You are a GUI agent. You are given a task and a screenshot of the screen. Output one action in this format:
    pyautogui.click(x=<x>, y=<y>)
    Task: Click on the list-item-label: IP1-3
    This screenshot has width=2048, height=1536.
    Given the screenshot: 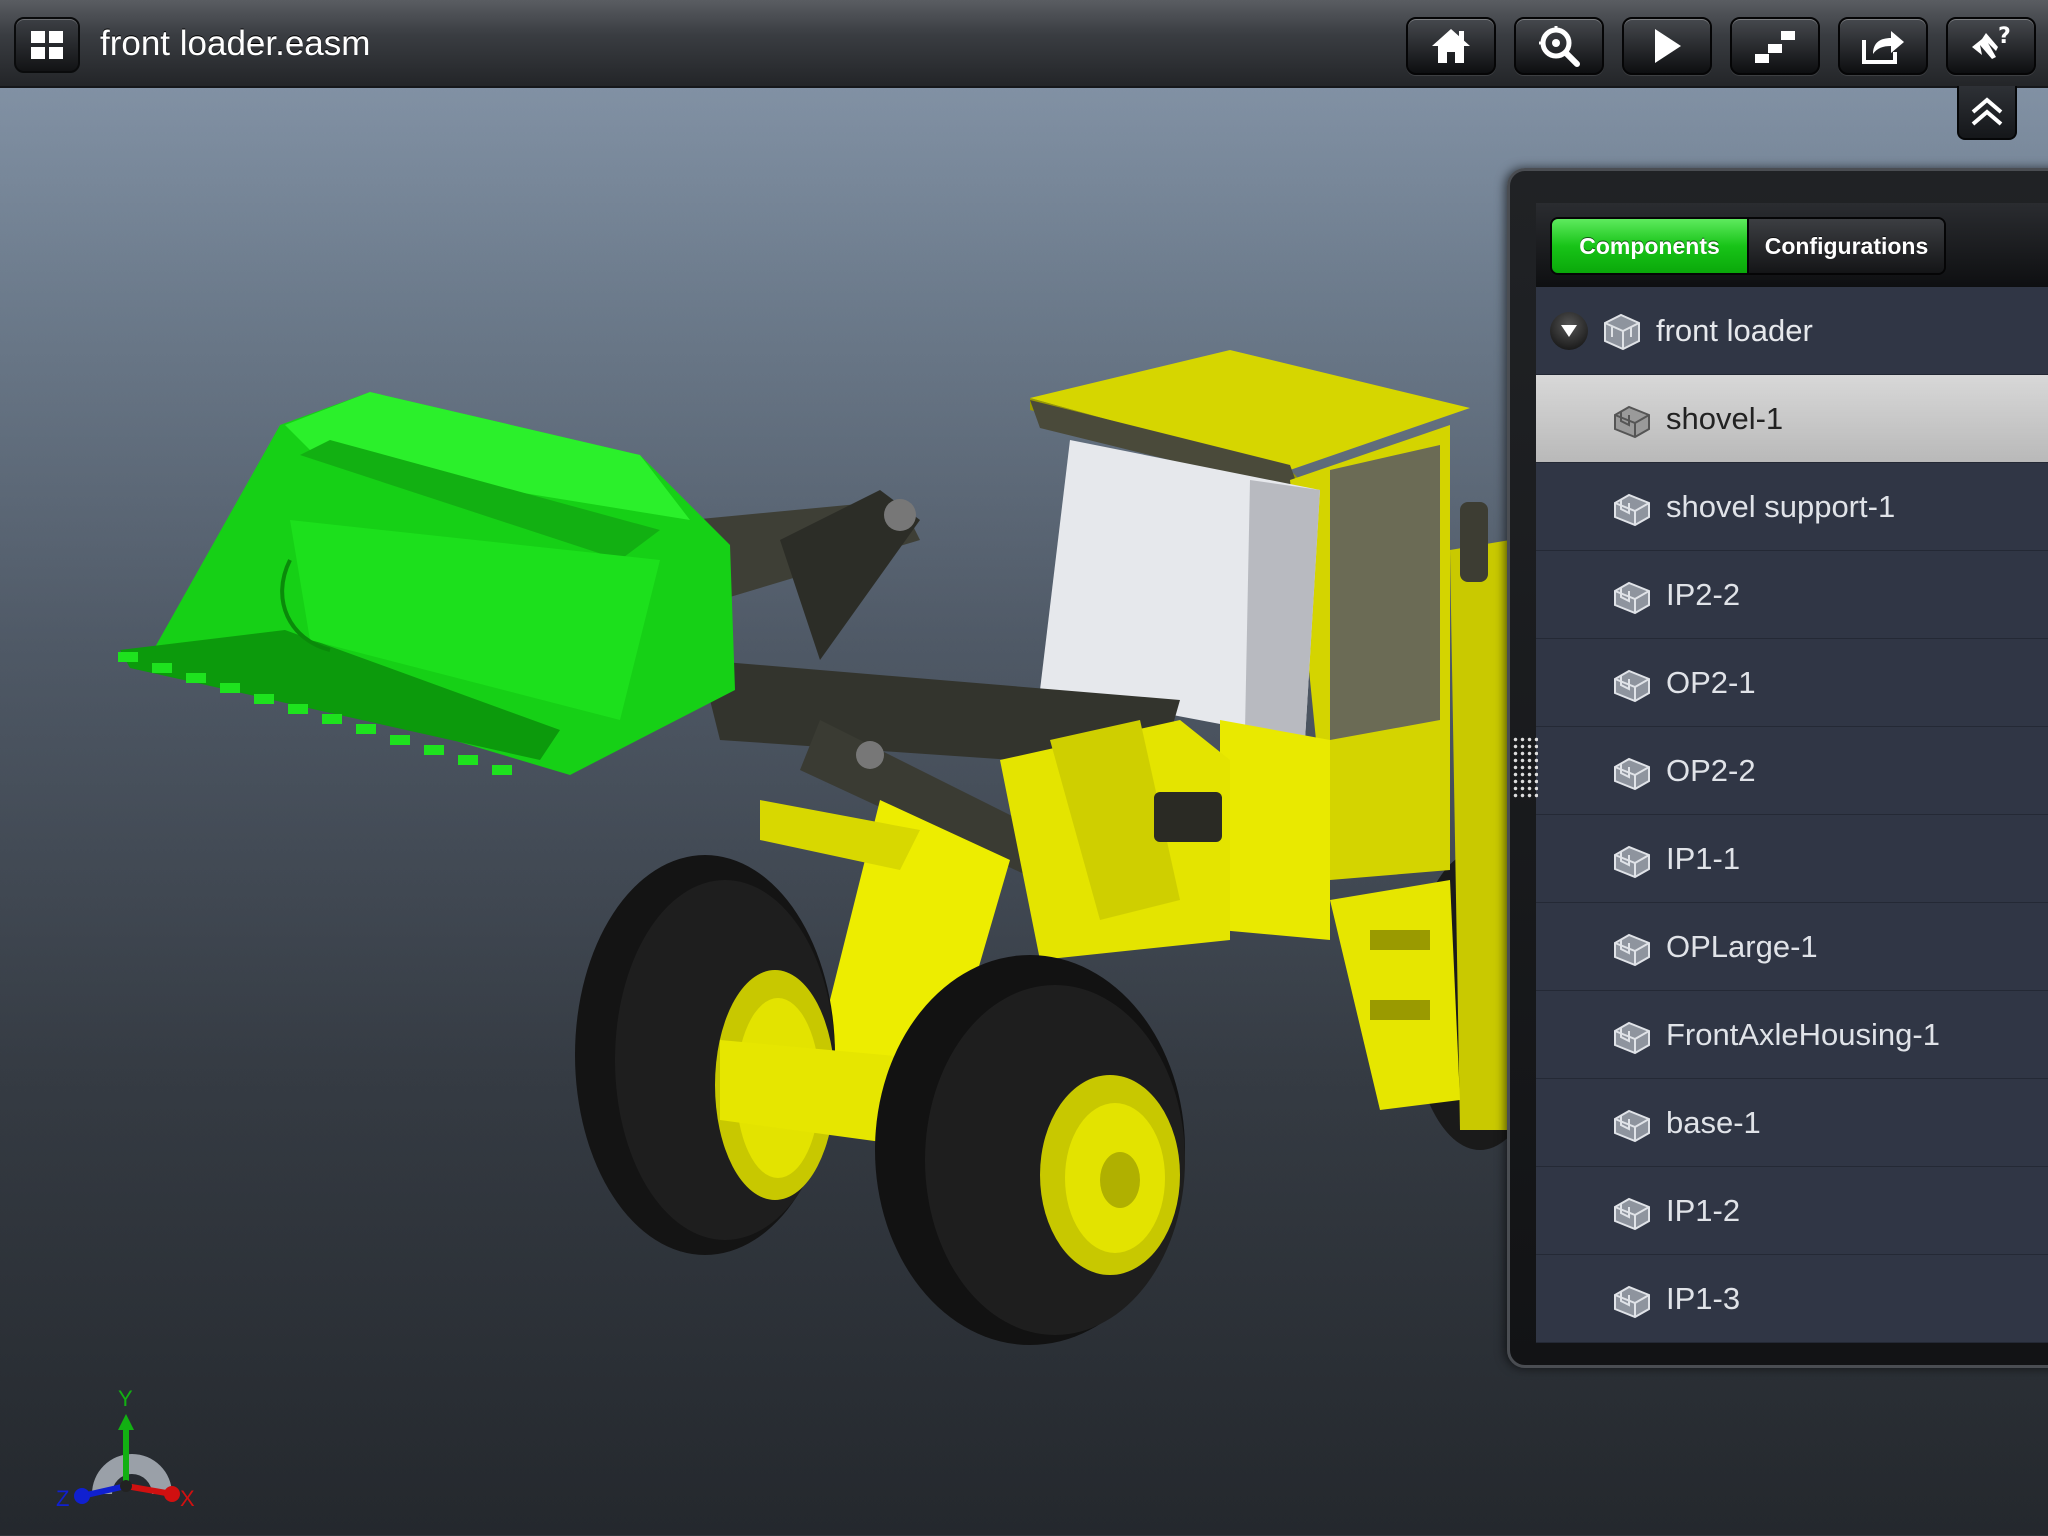 What is the action you would take?
    pyautogui.click(x=1703, y=1298)
    